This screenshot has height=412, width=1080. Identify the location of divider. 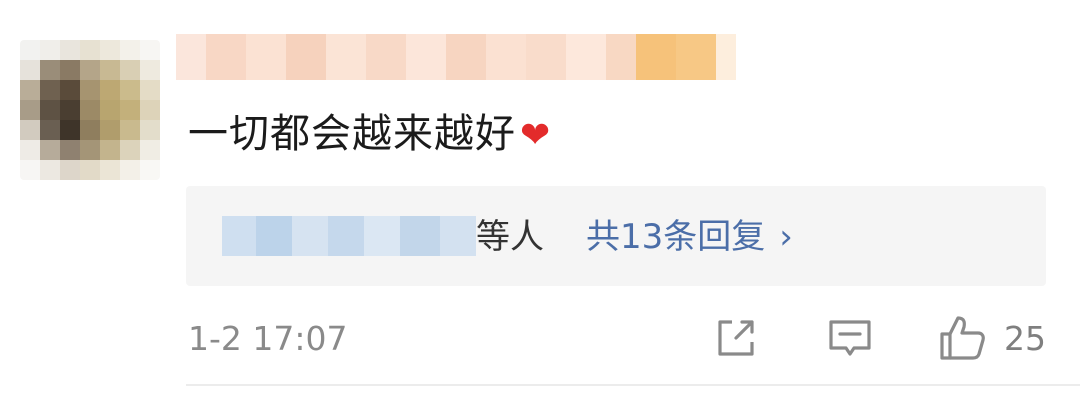
(633, 385).